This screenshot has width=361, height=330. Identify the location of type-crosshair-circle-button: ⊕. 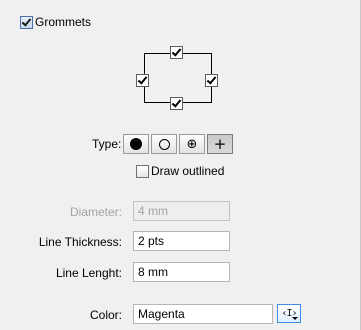
(192, 144).